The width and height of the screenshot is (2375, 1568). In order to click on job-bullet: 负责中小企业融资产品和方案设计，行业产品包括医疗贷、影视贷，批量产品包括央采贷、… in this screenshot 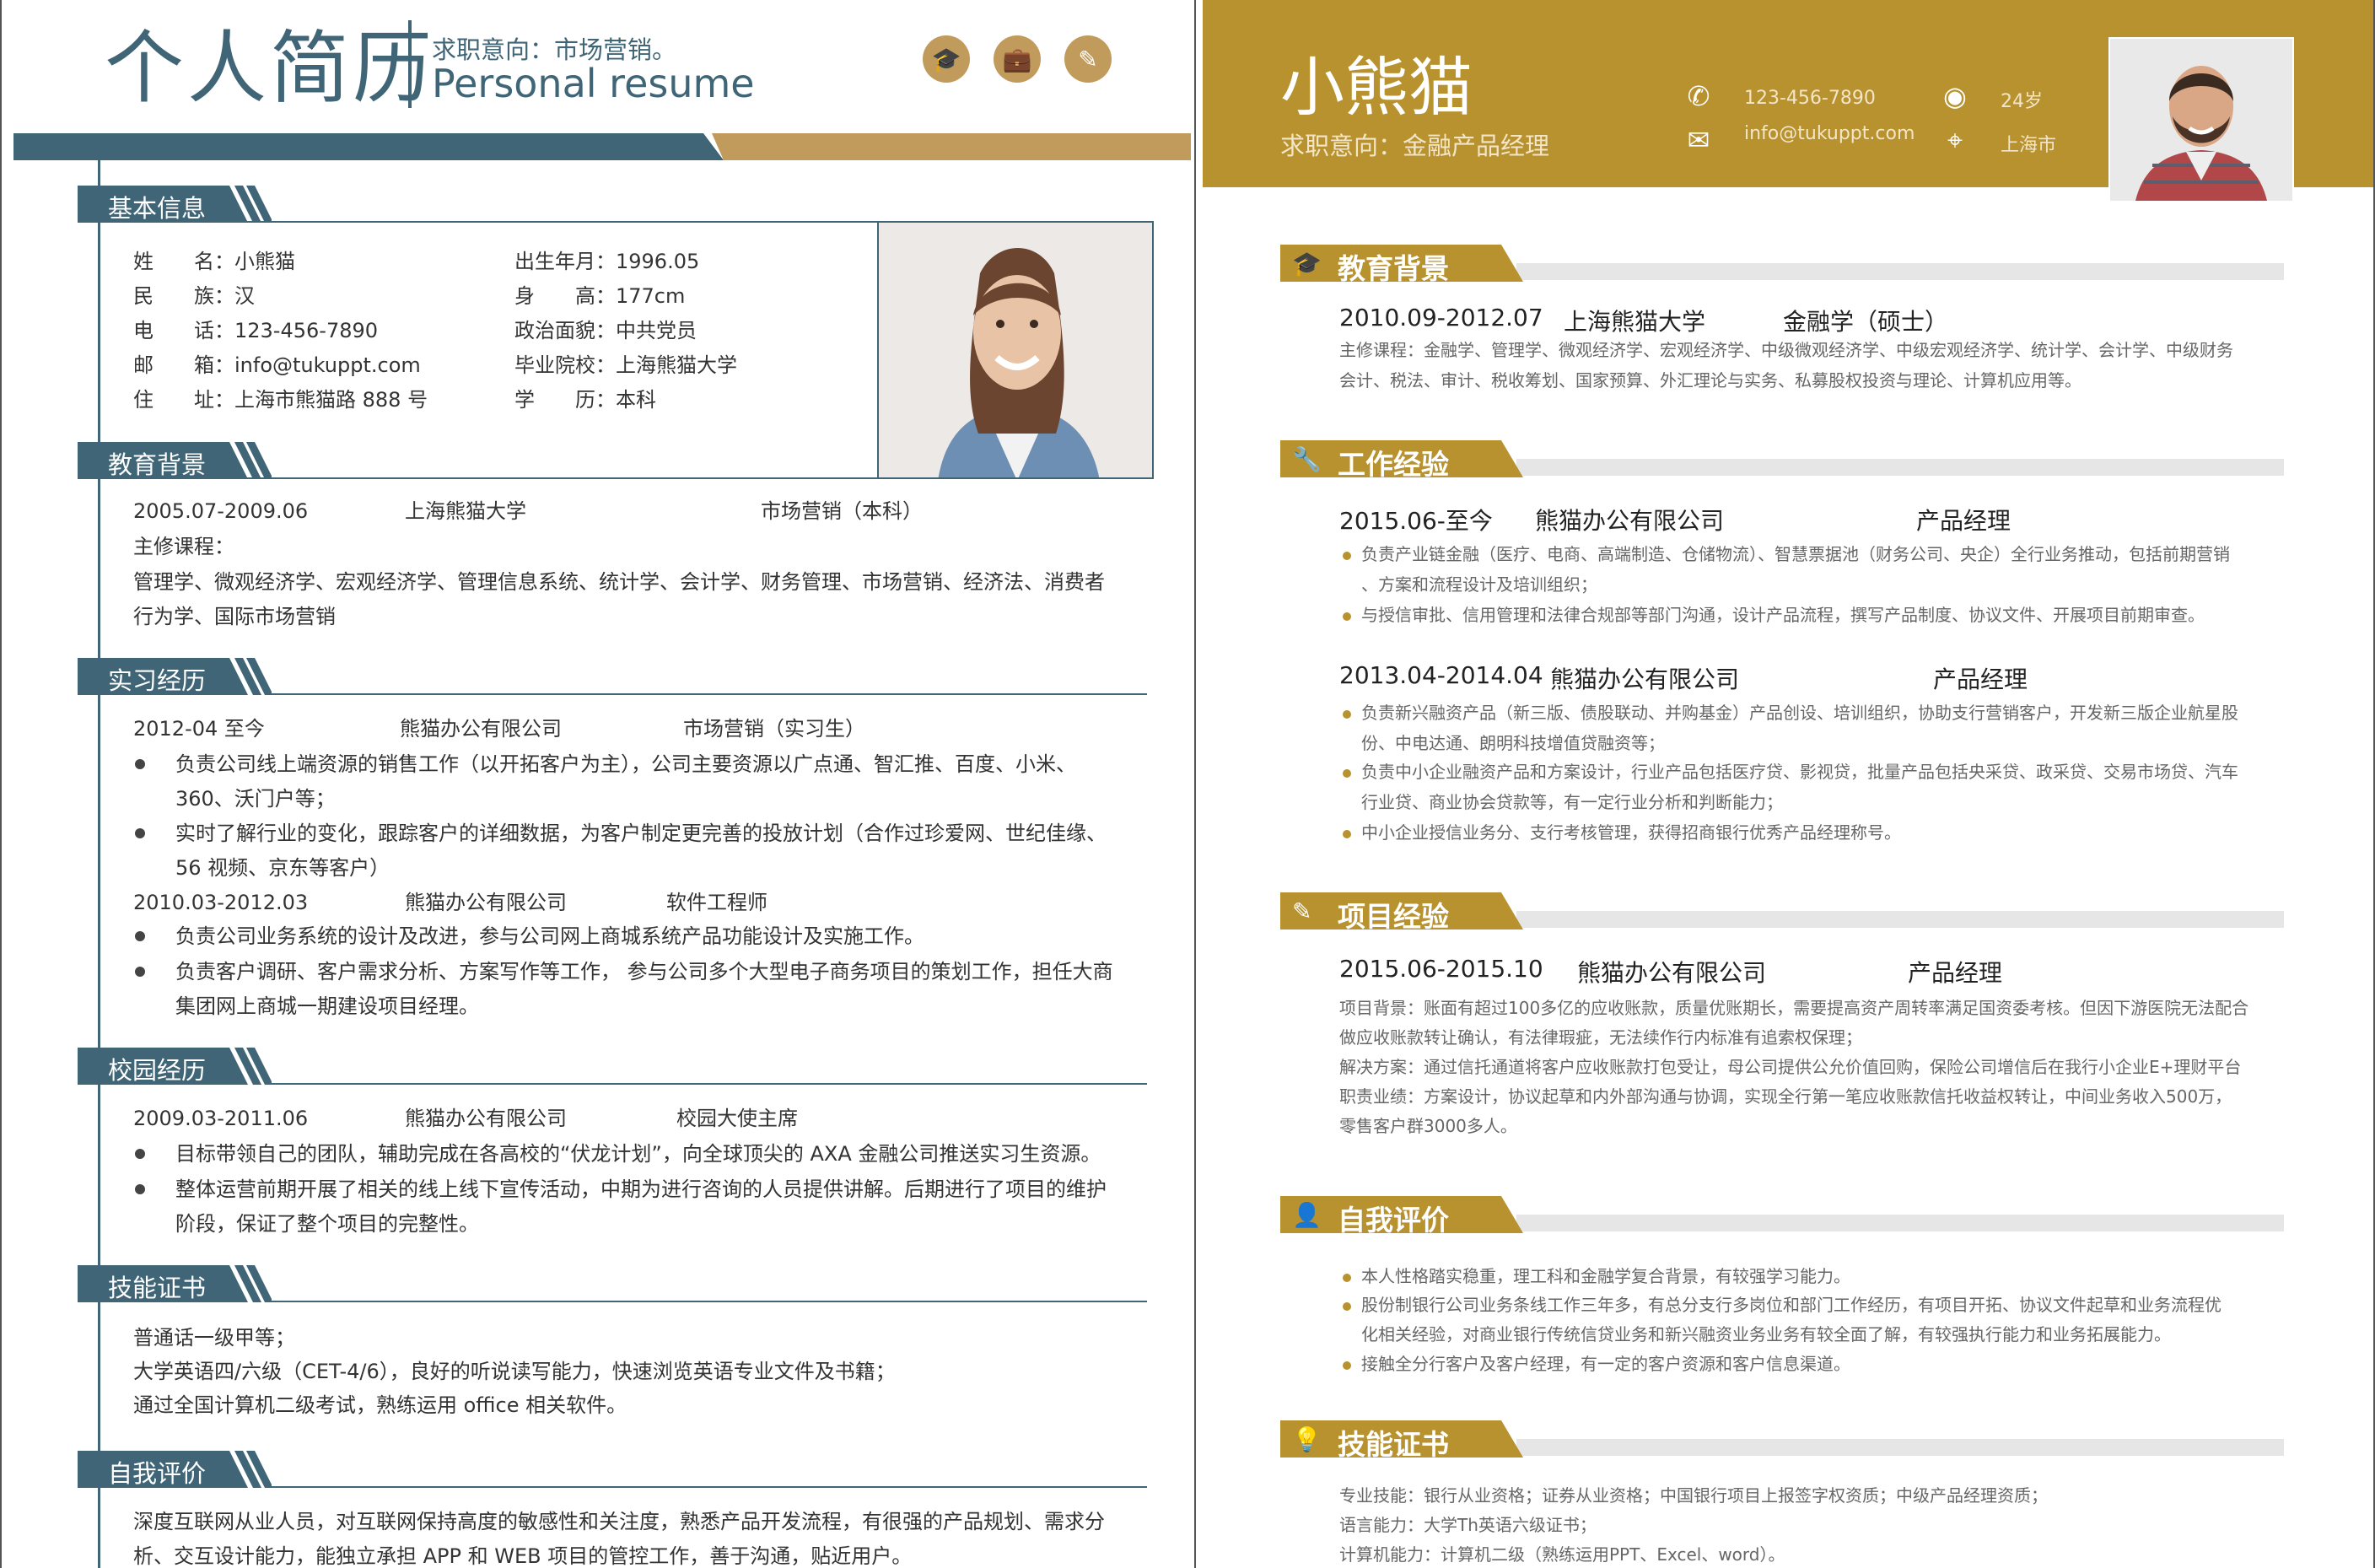, I will do `click(1800, 772)`.